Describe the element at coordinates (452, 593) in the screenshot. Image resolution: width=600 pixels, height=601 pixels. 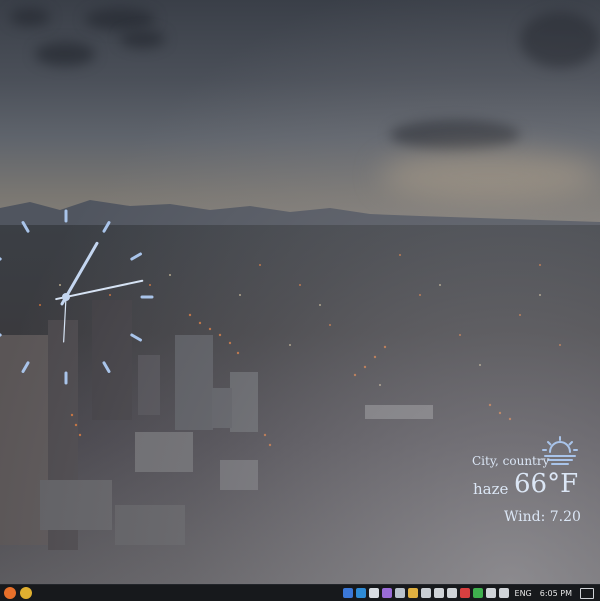
I see `volume-icon` at that location.